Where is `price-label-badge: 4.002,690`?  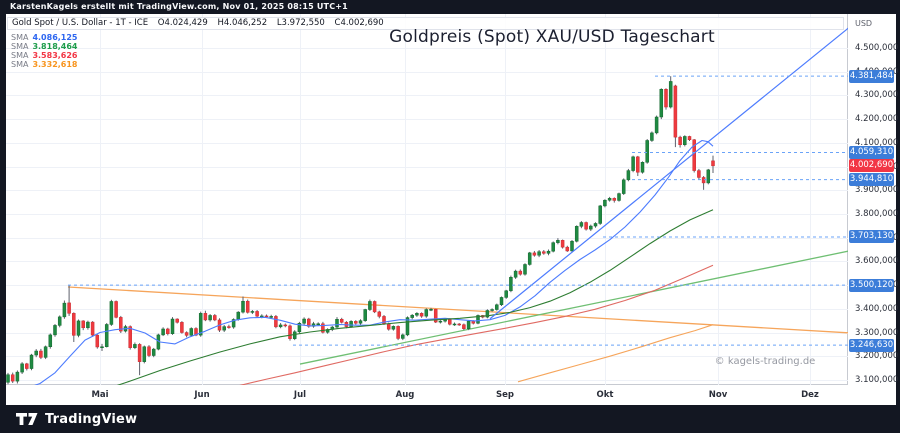 price-label-badge: 4.002,690 is located at coordinates (871, 166).